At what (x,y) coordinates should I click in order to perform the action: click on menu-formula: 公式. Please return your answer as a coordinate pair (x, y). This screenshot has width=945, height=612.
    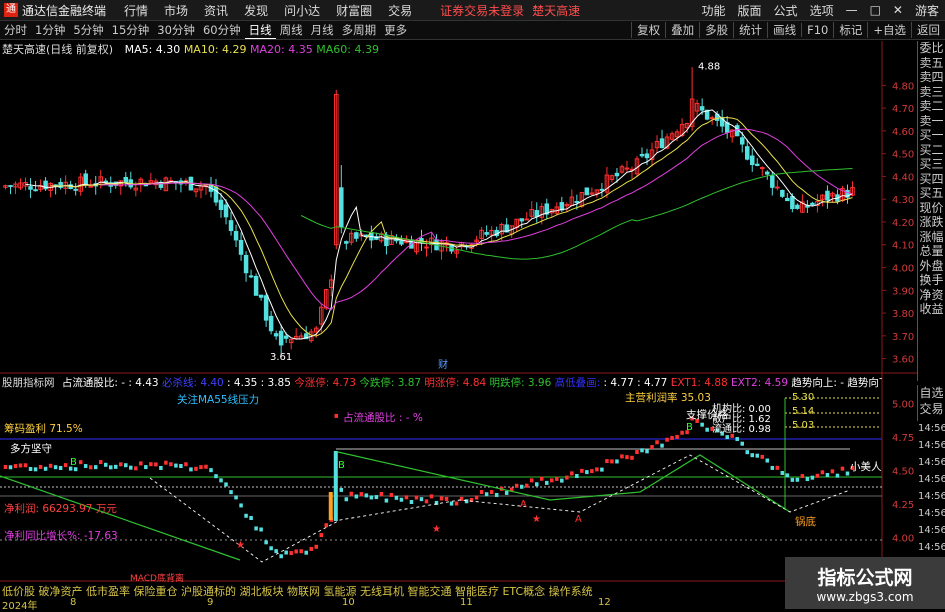
    Looking at the image, I should click on (786, 10).